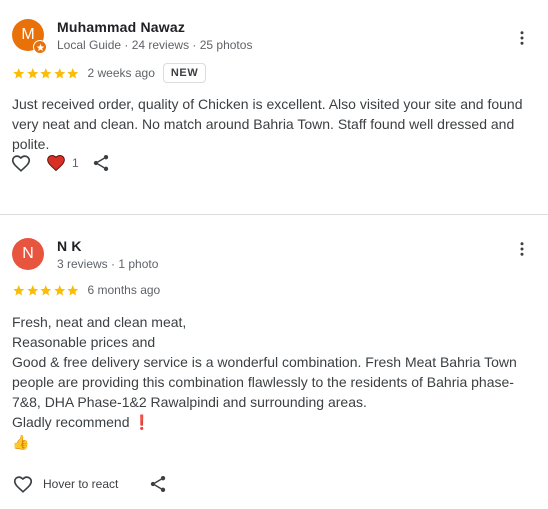 This screenshot has height=509, width=548. I want to click on reactions-button: 1, so click(62, 163).